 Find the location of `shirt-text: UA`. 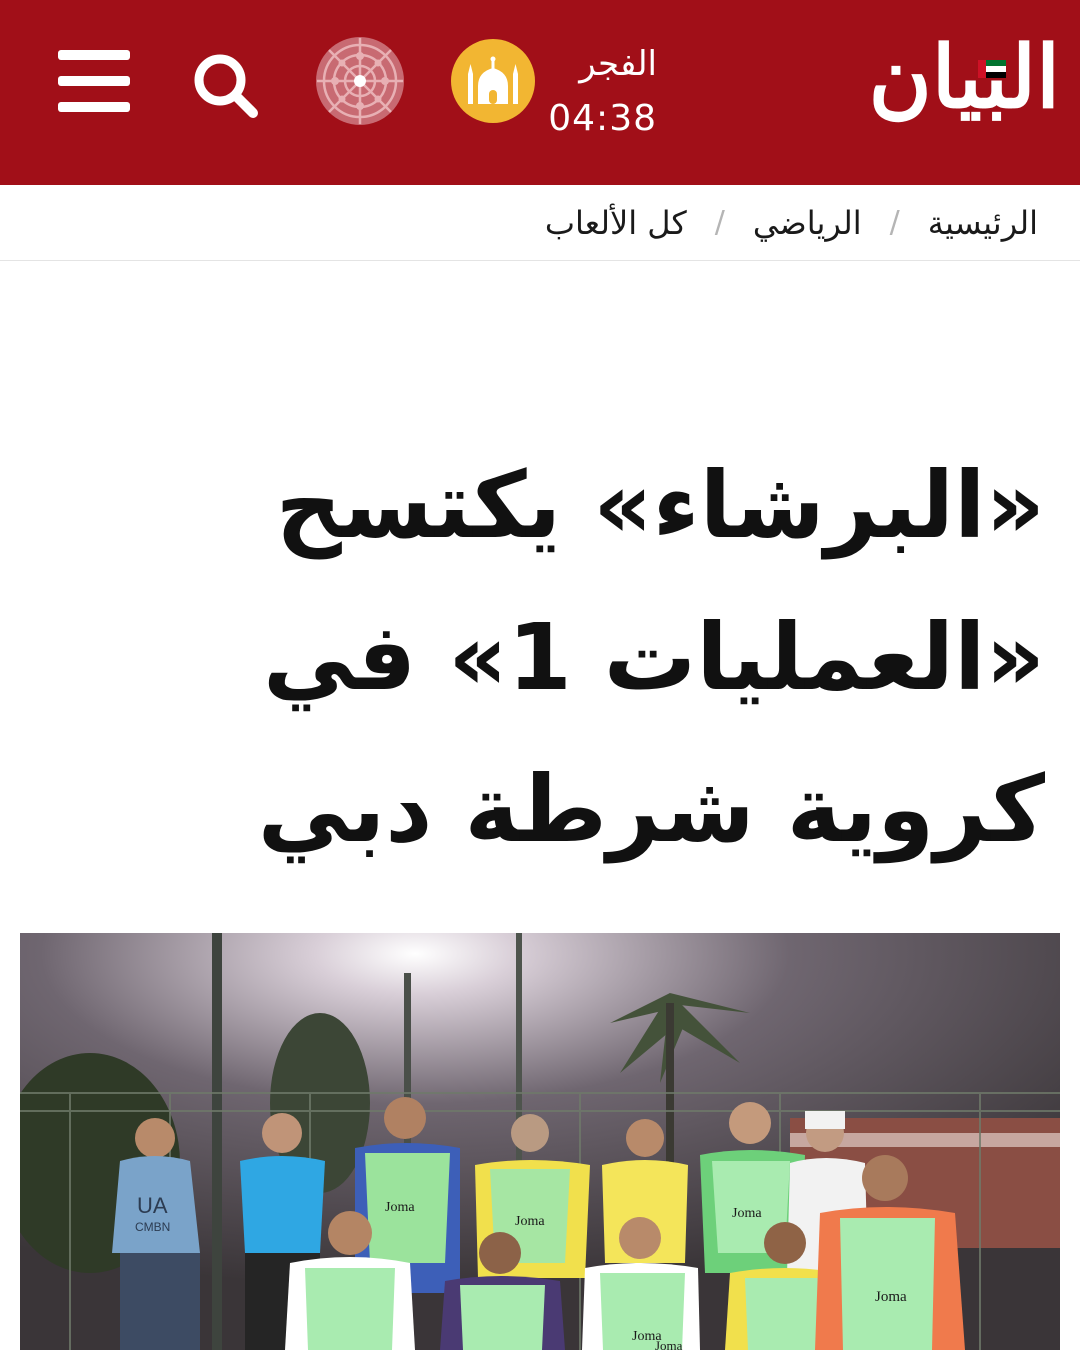

shirt-text: UA is located at coordinates (152, 1205).